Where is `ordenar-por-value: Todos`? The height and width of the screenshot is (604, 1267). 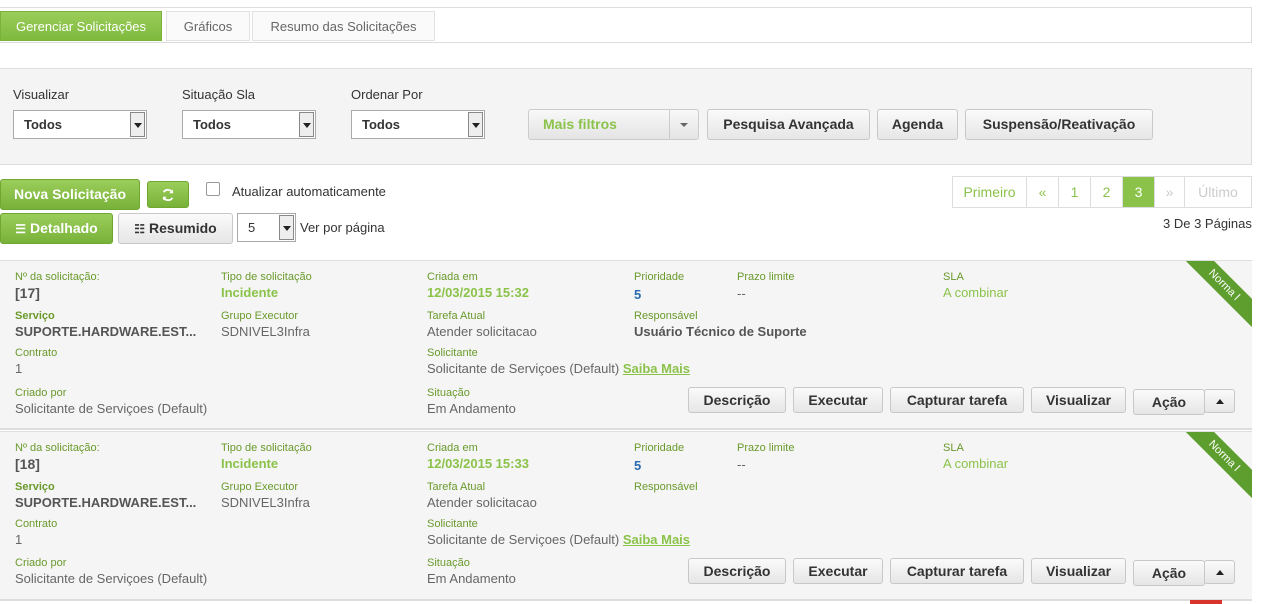
ordenar-por-value: Todos is located at coordinates (381, 124).